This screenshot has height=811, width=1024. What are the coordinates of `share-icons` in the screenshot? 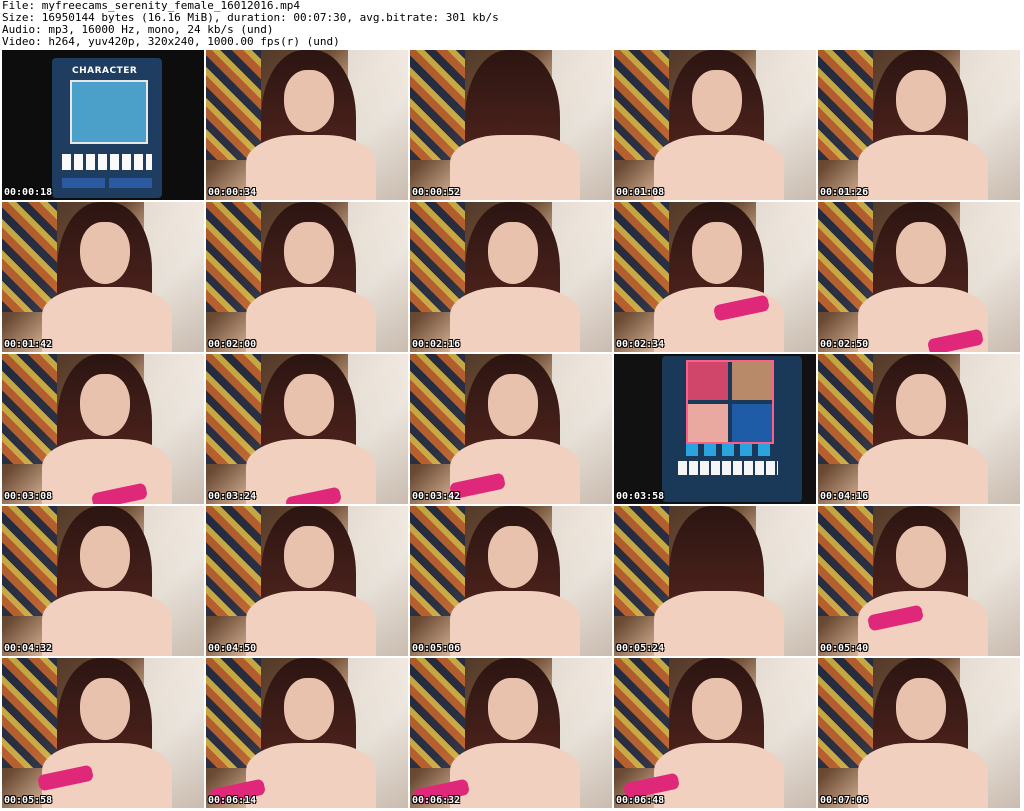 It's located at (728, 450).